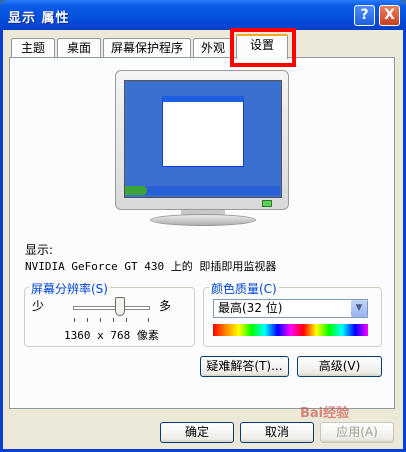  Describe the element at coordinates (203, 15) in the screenshot. I see `title-bar: 显示 属性 ? X` at that location.